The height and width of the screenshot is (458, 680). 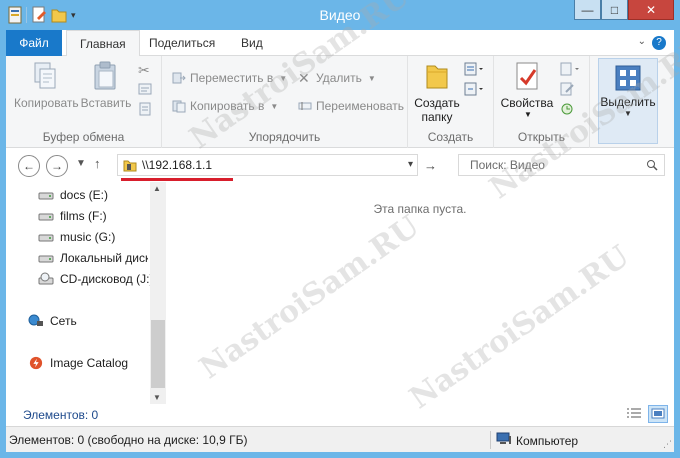 I want to click on empty-folder-message: Эта папка пуста., so click(x=420, y=209).